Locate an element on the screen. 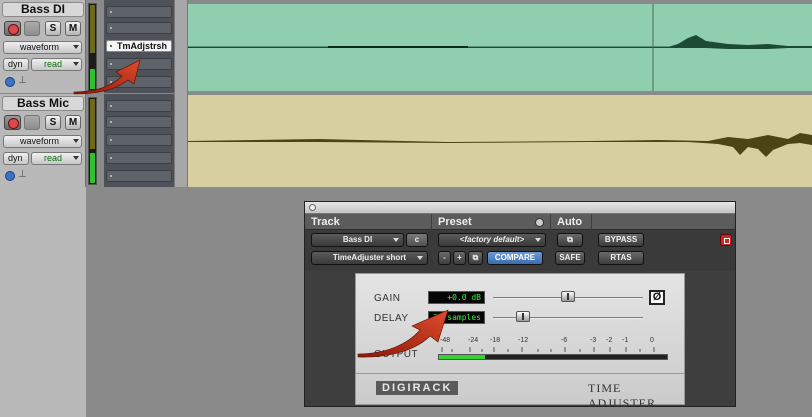  preset-select-value: <factory default> is located at coordinates (492, 239).